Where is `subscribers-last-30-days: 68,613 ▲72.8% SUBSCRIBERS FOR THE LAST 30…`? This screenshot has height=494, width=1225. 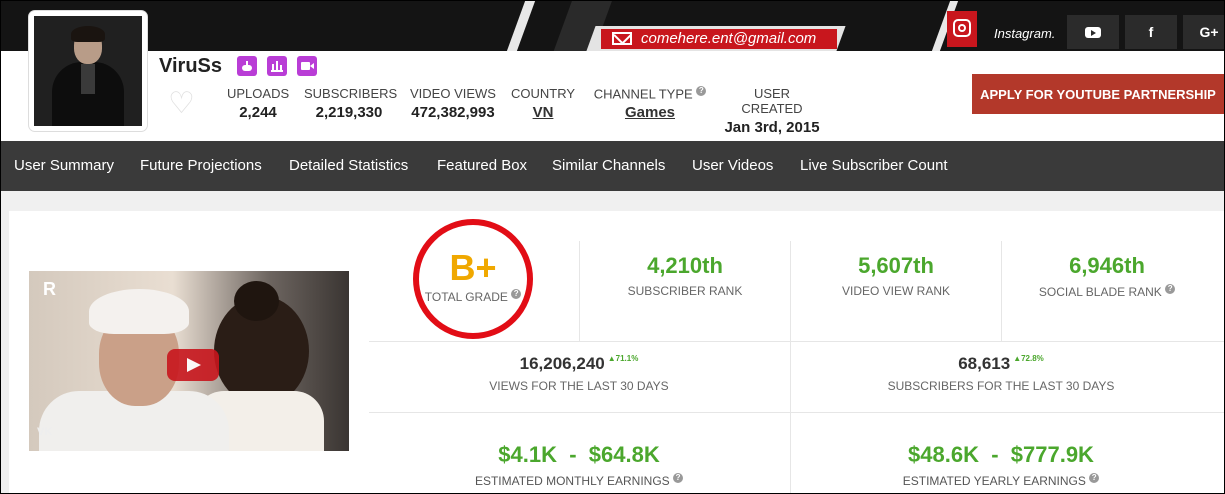
subscribers-last-30-days: 68,613 ▲72.8% SUBSCRIBERS FOR THE LAST 30… is located at coordinates (1001, 373).